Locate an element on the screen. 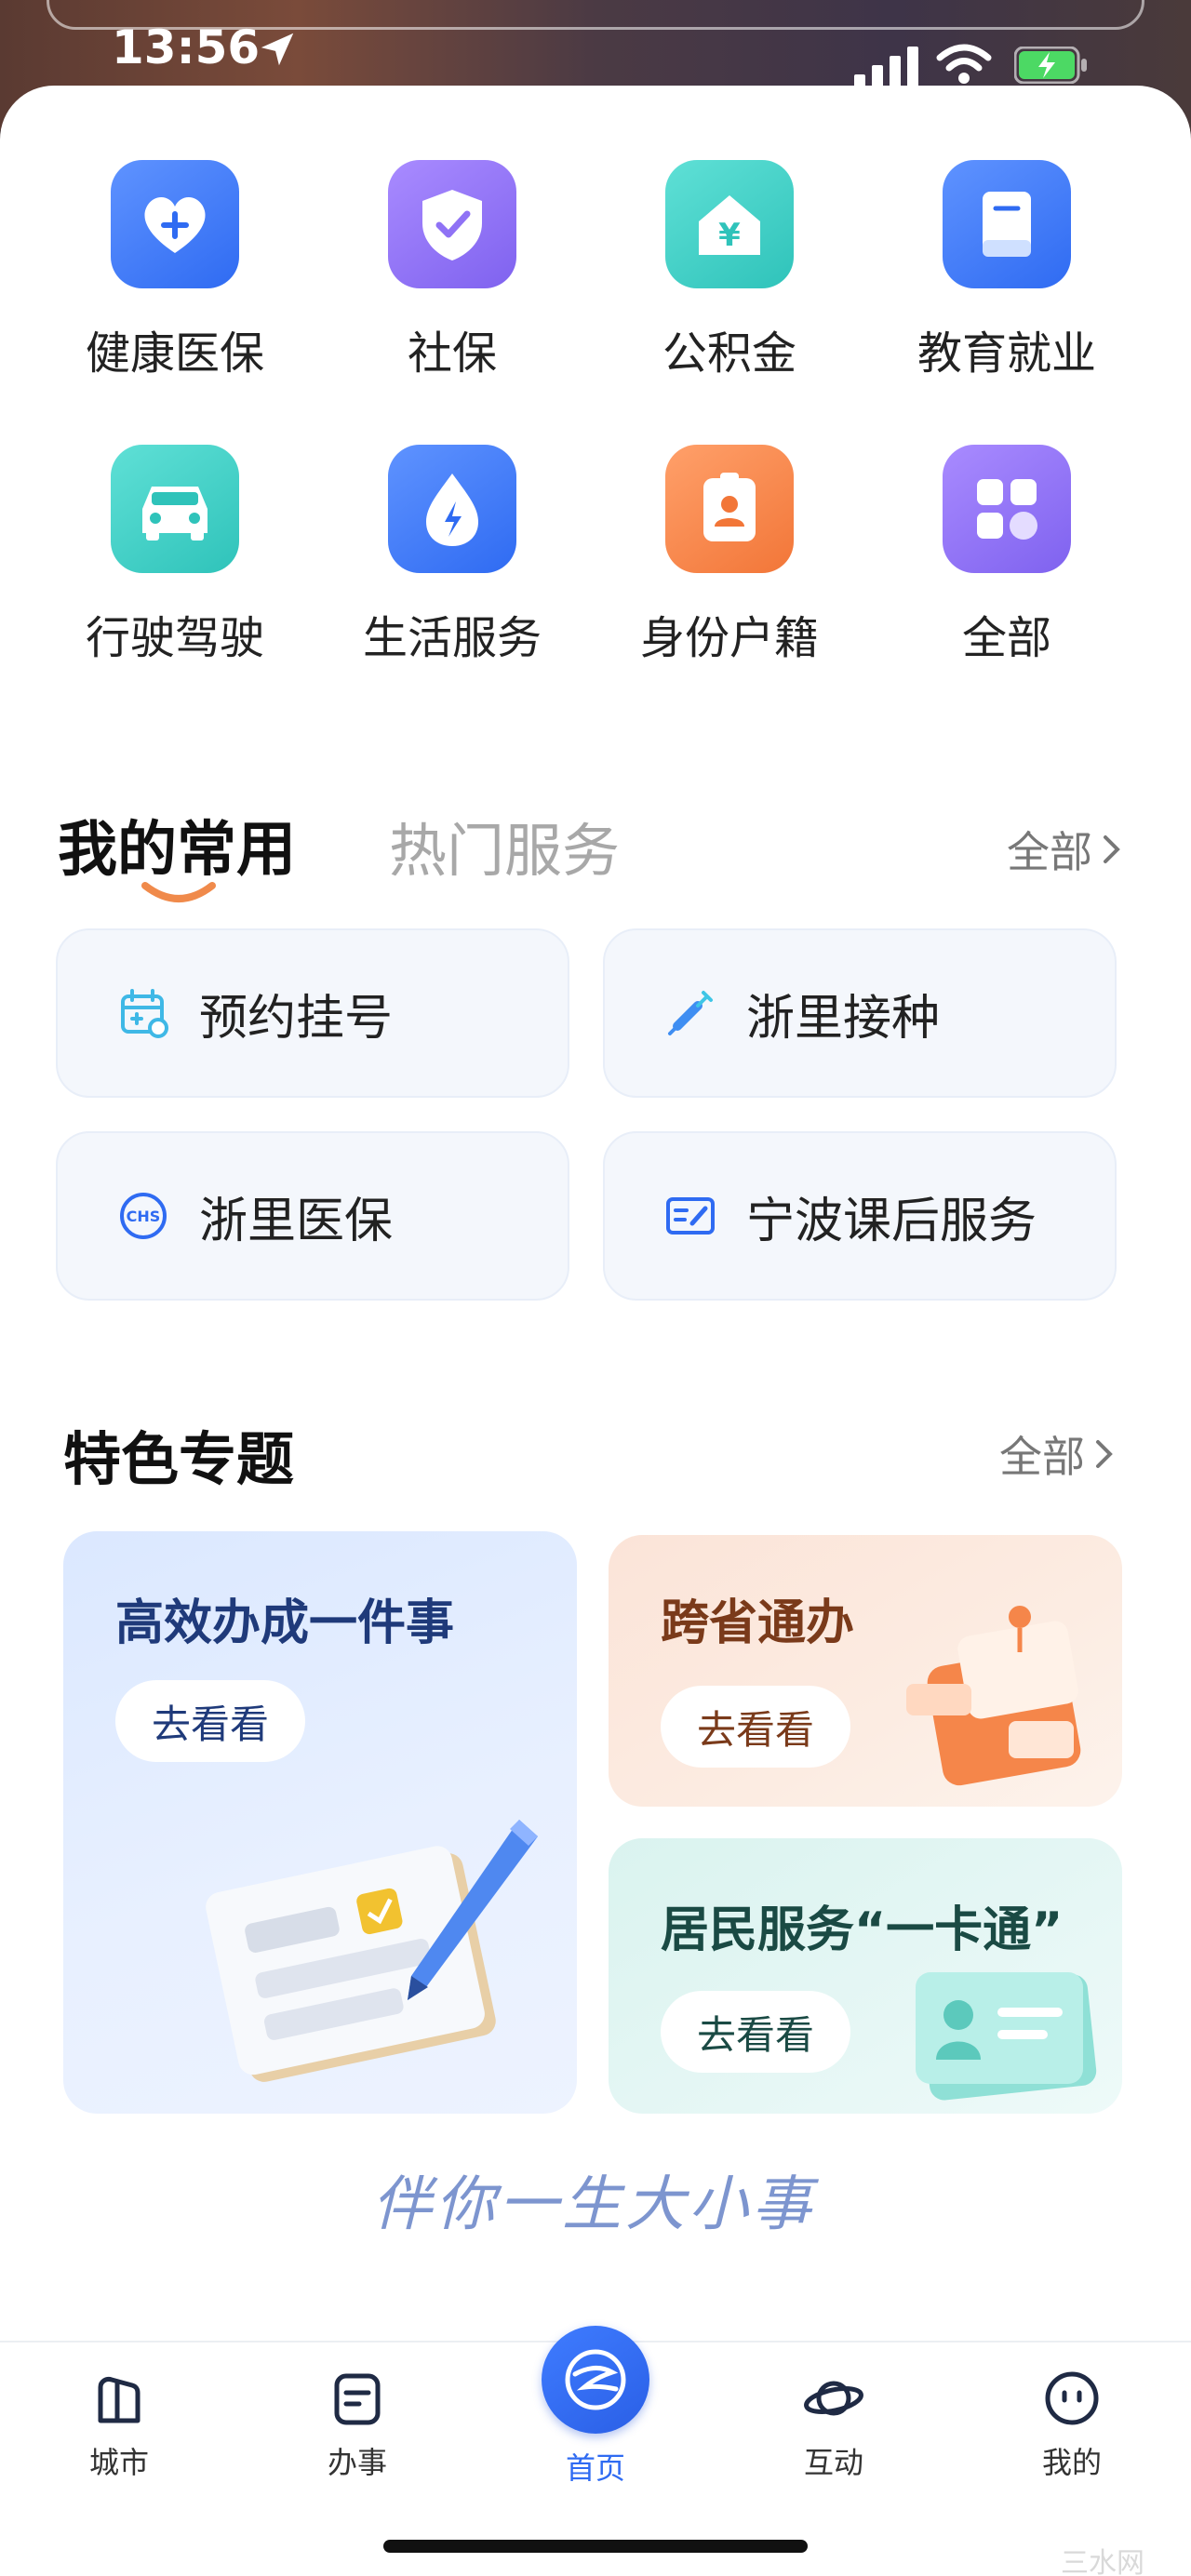 This screenshot has width=1191, height=2576. category-all: 全部 is located at coordinates (1006, 555).